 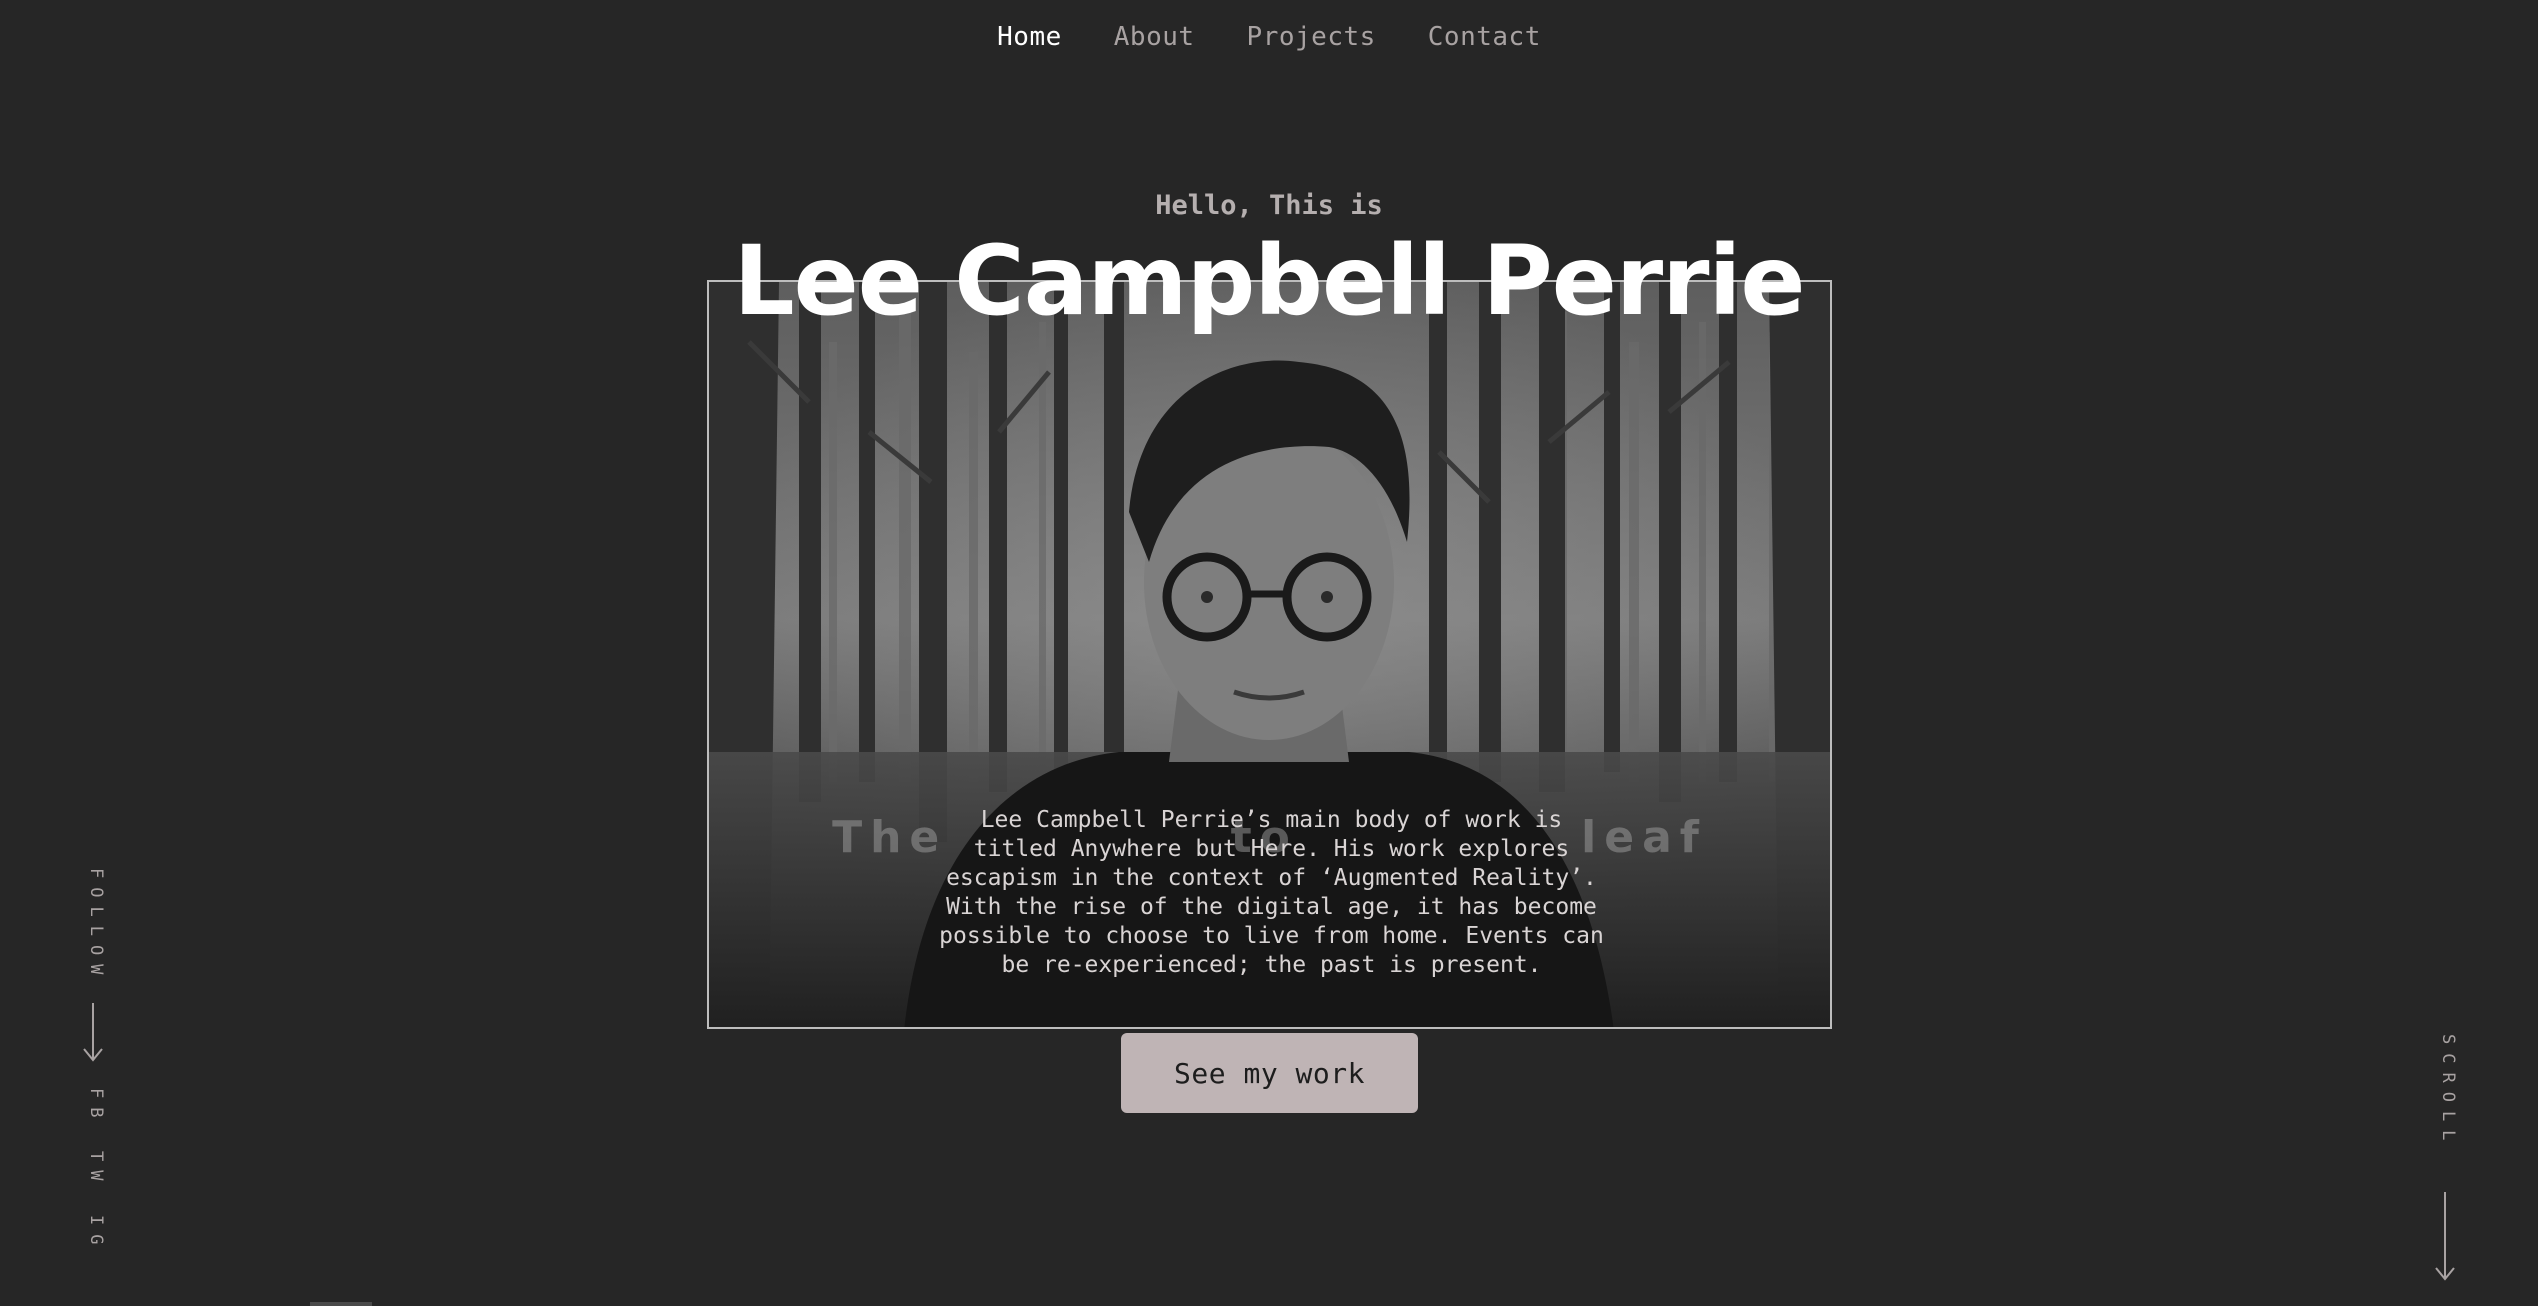 I want to click on nav-contact: Contact, so click(x=1484, y=37).